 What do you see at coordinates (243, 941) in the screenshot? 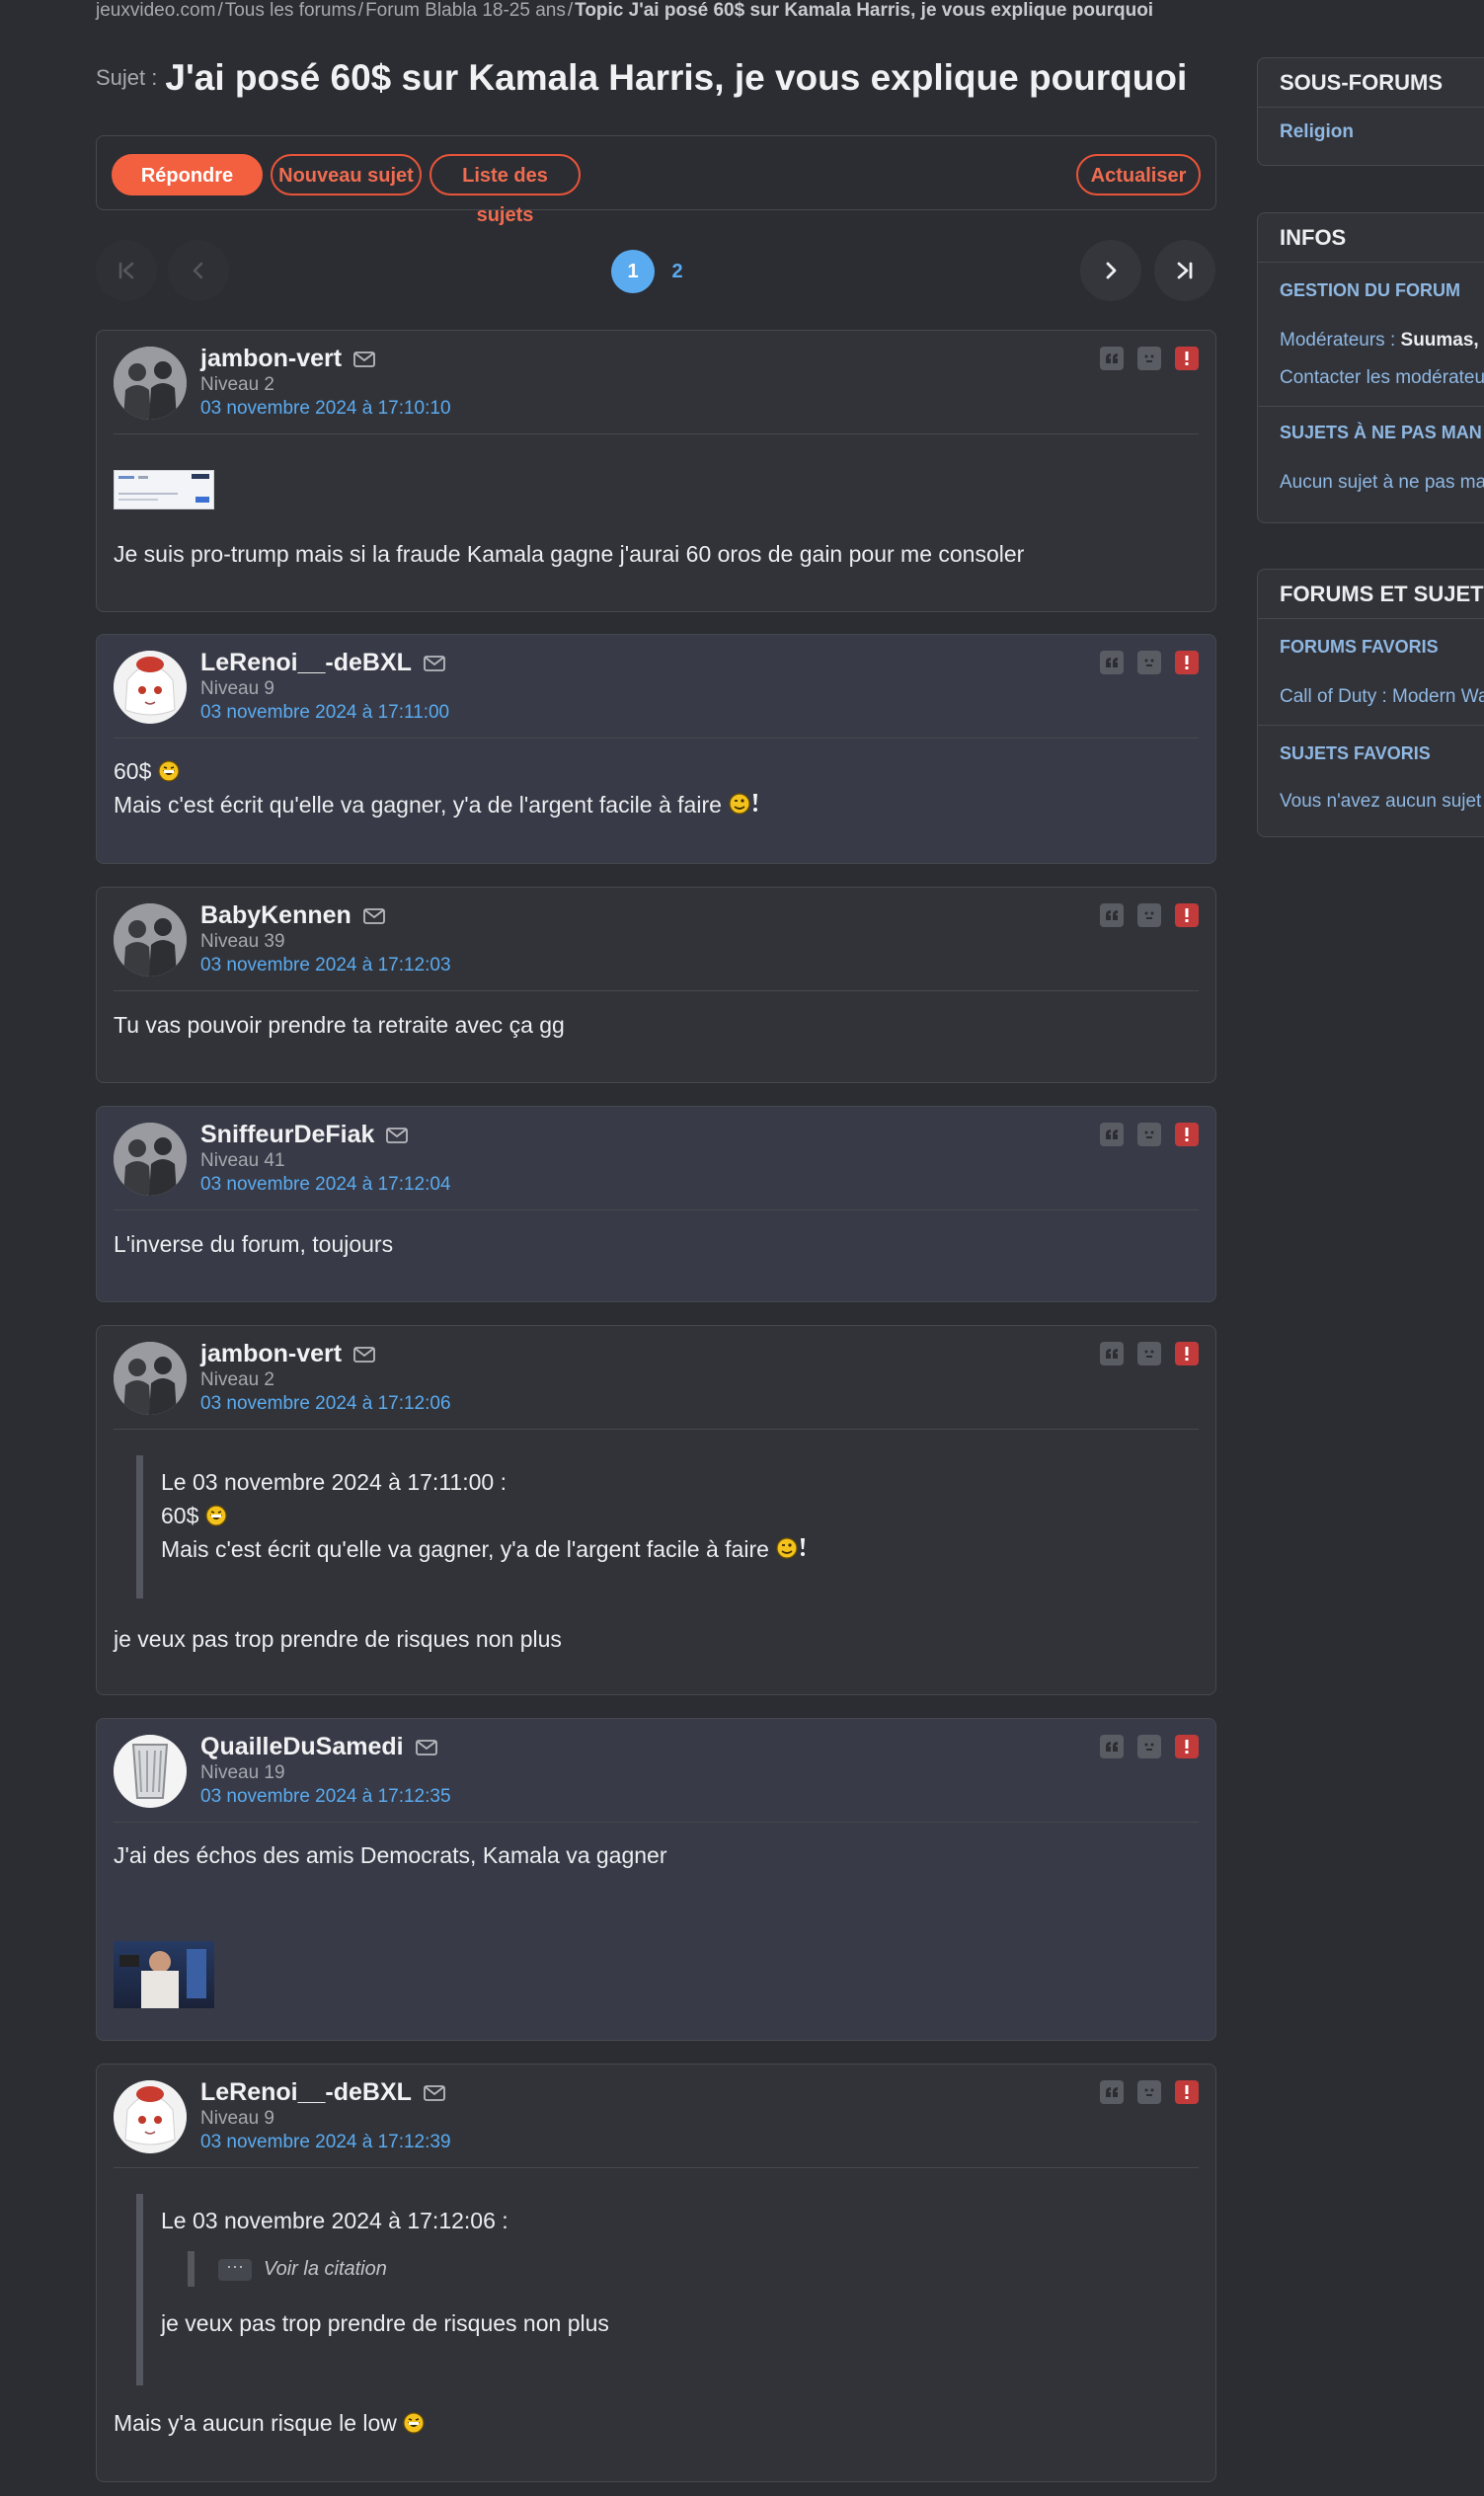
I see `user-level: Niveau 39` at bounding box center [243, 941].